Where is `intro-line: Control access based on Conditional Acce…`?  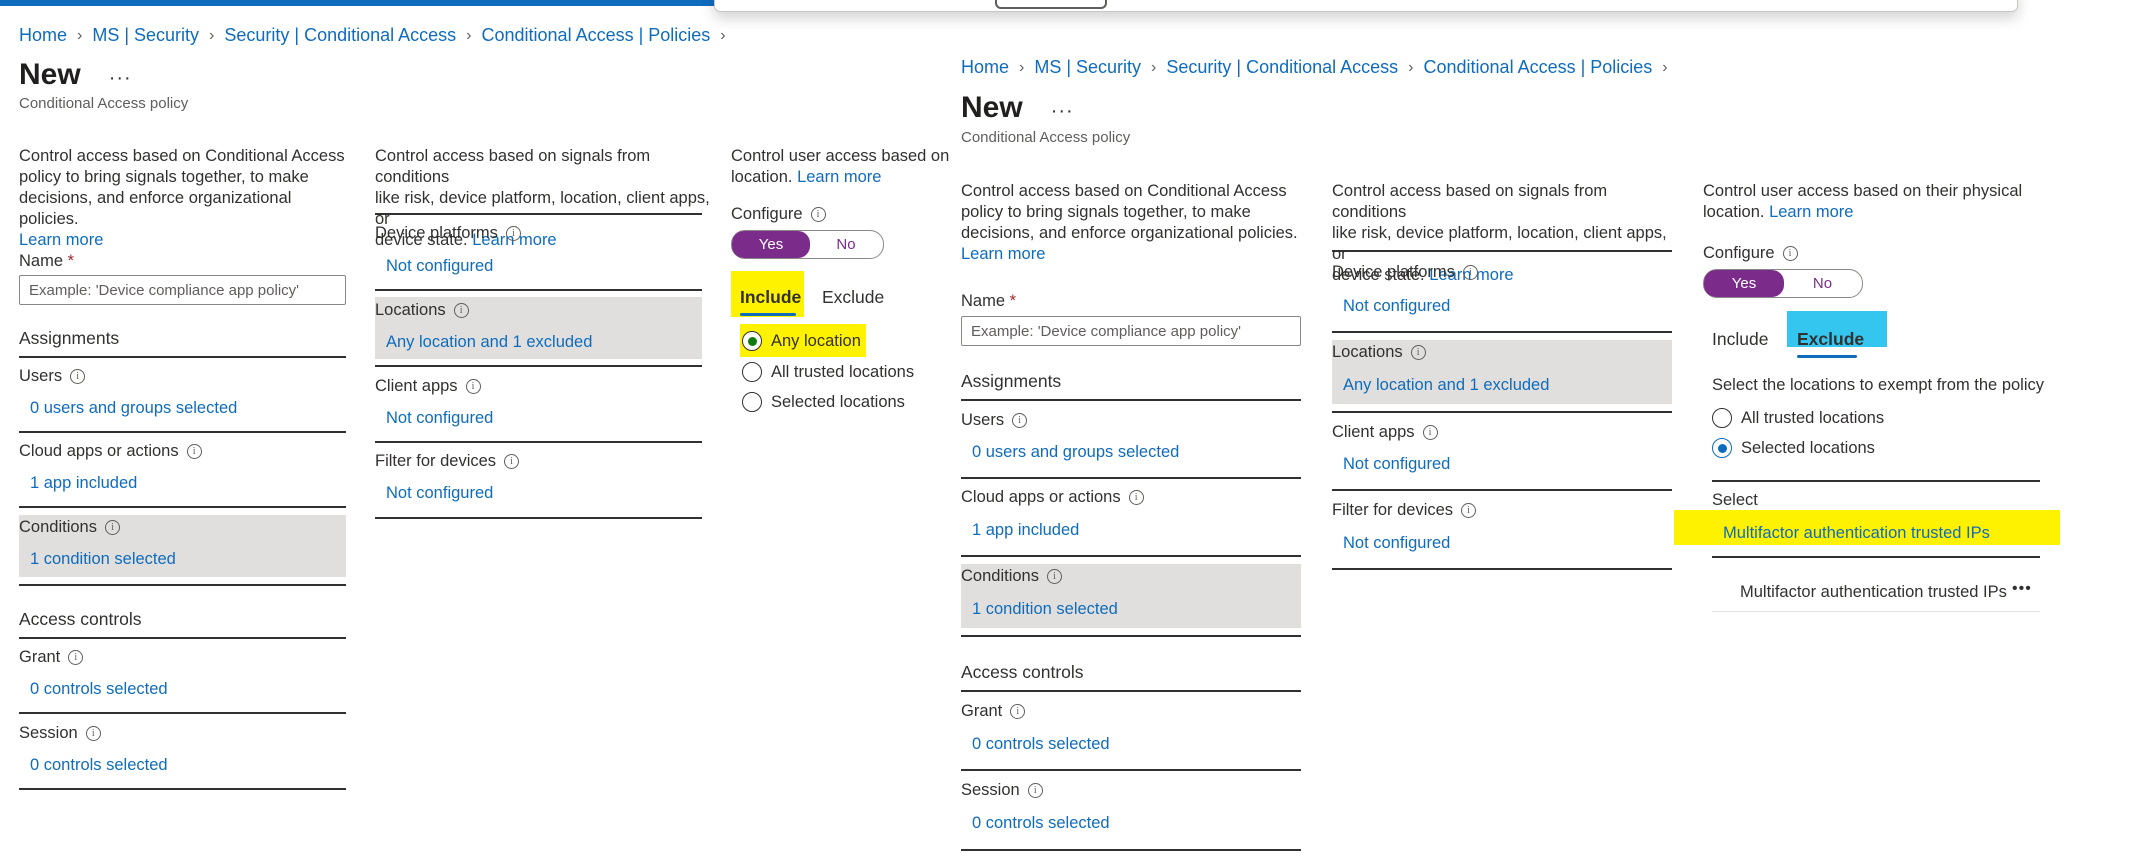
intro-line: Control access based on Conditional Acce… is located at coordinates (182, 156).